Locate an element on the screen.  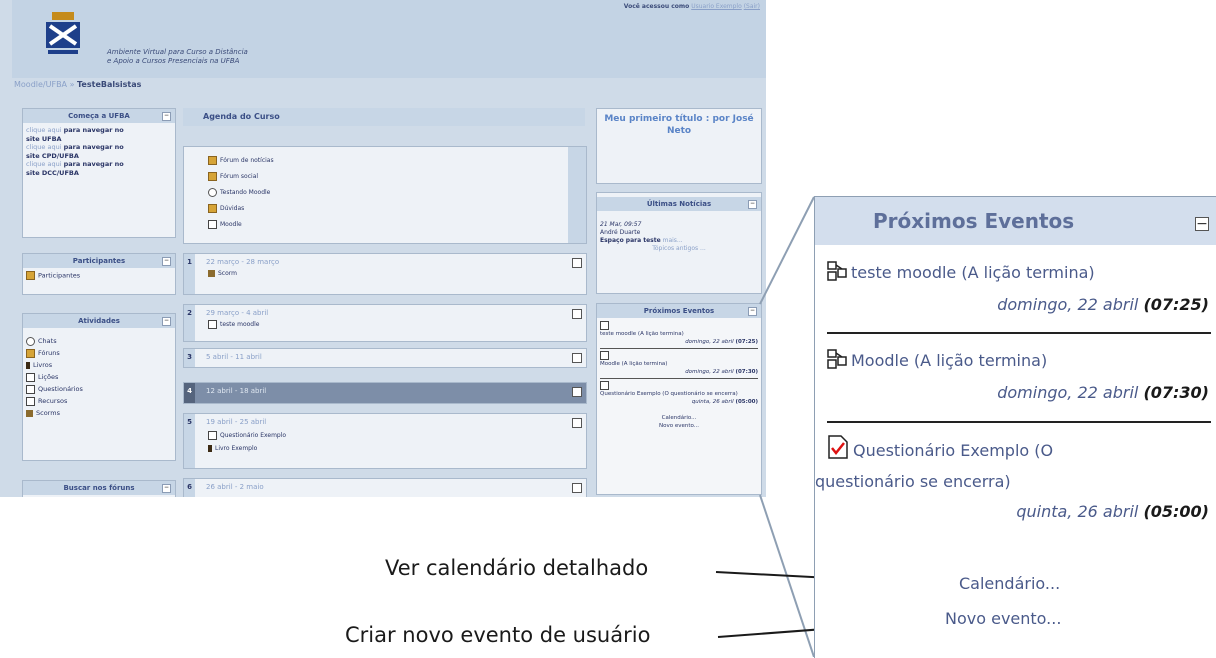
event-name: teste moodle (A lição termina) is located at coordinates (973, 272).